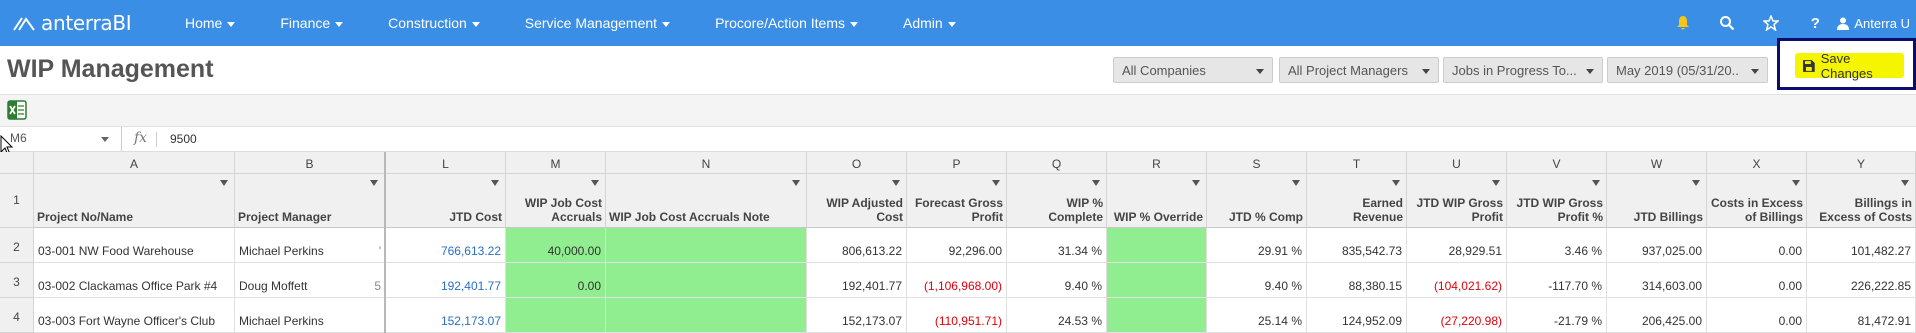 This screenshot has width=1916, height=333. What do you see at coordinates (786, 23) in the screenshot?
I see `menu-procore-action-items: Procore/Action Items` at bounding box center [786, 23].